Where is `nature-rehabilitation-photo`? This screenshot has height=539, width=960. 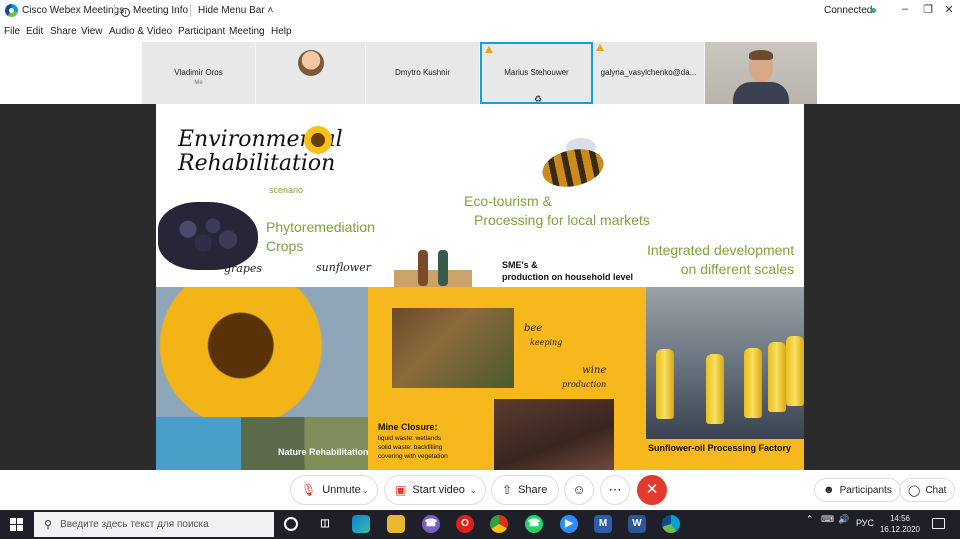
nature-rehabilitation-photo is located at coordinates (262, 443).